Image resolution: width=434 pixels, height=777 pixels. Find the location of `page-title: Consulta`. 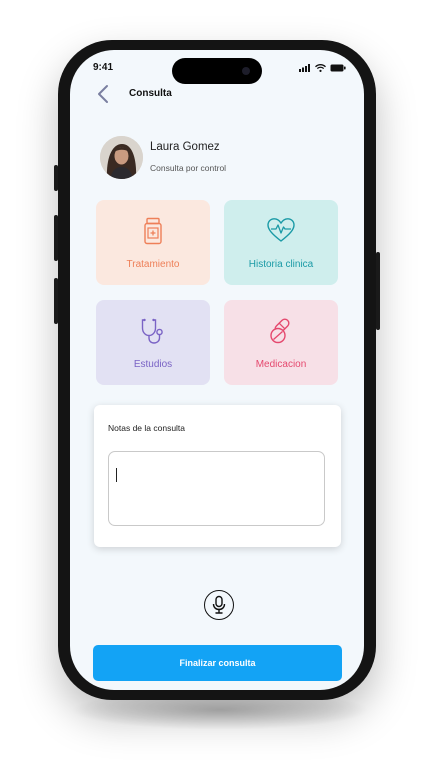

page-title: Consulta is located at coordinates (150, 93).